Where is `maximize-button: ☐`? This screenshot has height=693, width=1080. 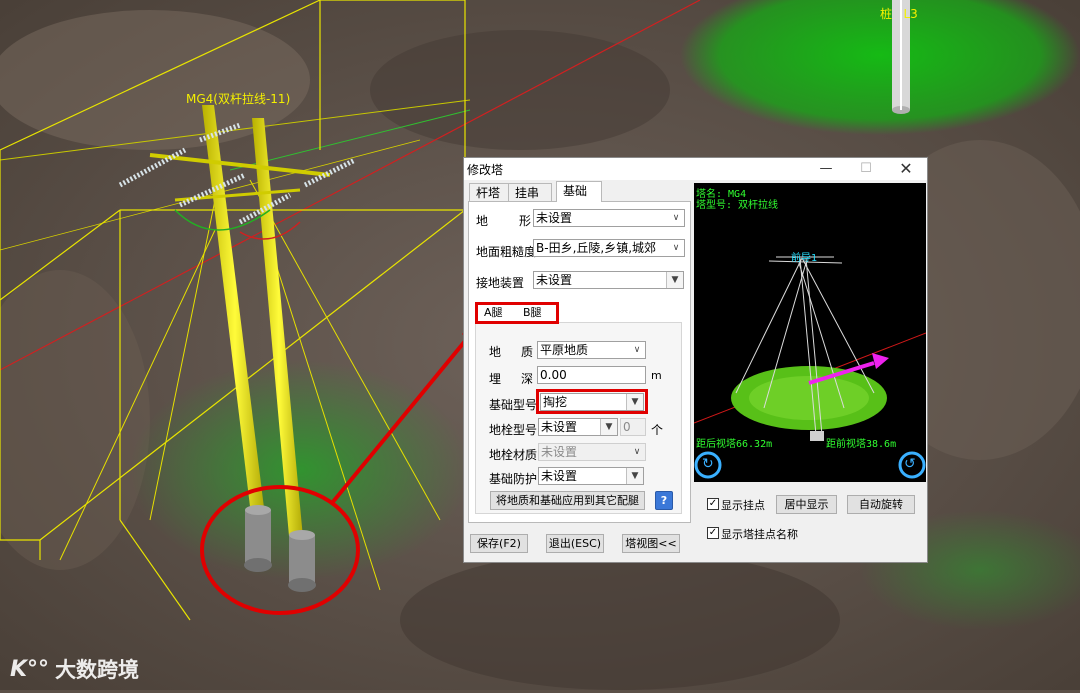 maximize-button: ☐ is located at coordinates (866, 169).